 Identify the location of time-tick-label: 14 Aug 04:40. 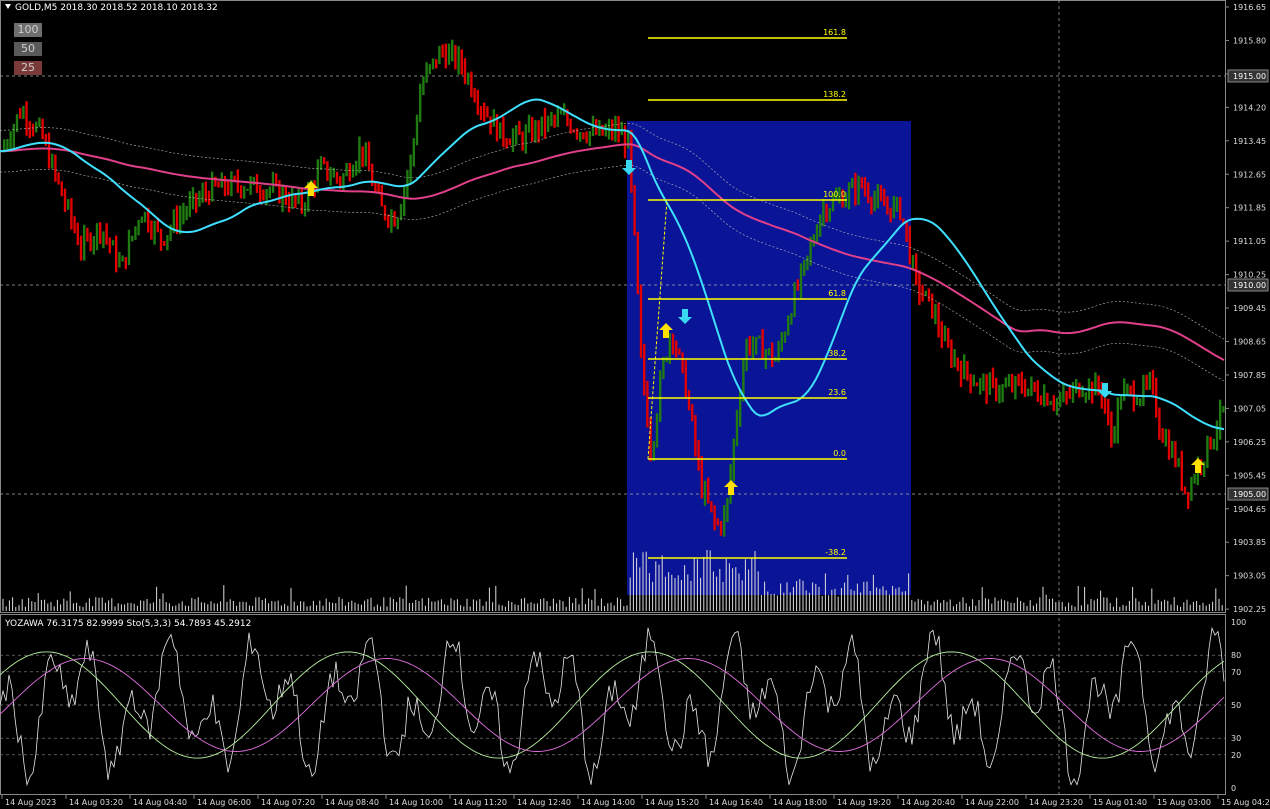
(160, 802).